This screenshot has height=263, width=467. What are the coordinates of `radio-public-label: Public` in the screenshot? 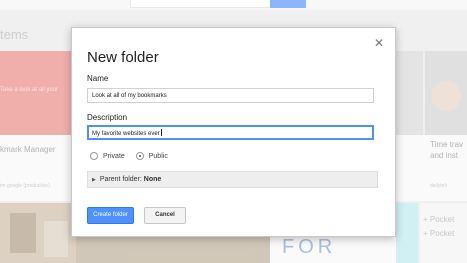 It's located at (158, 156).